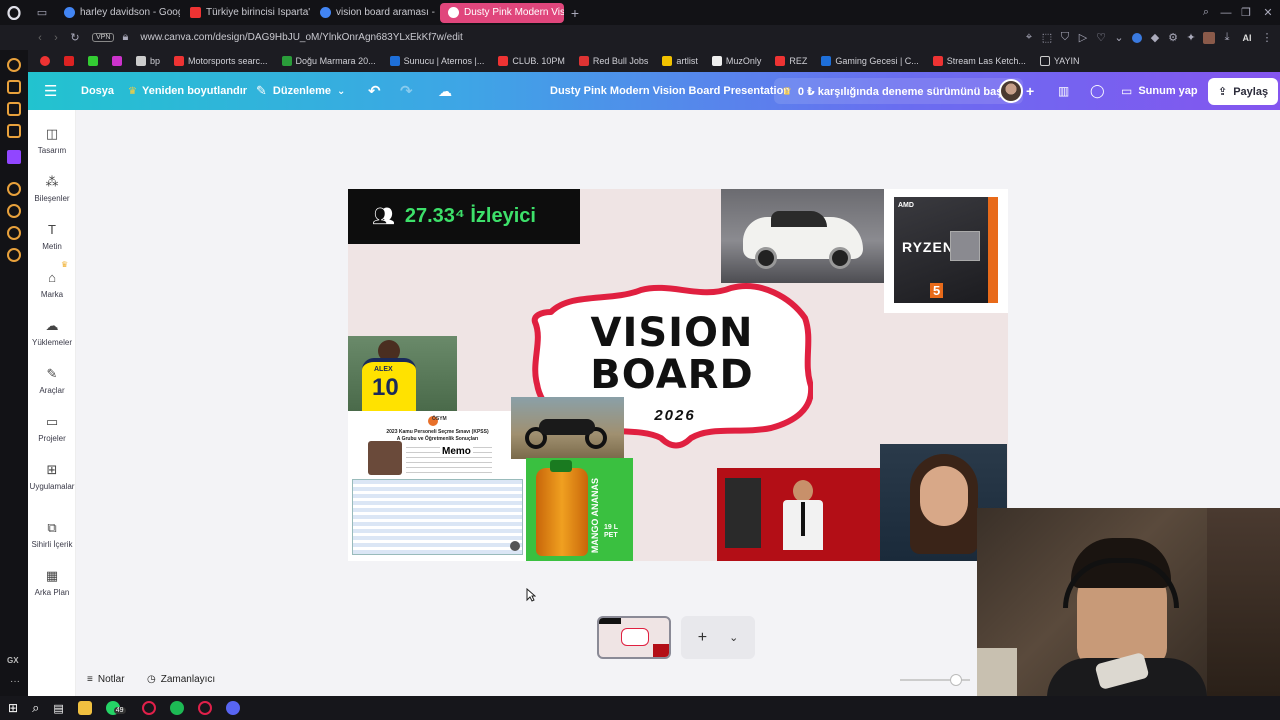 Image resolution: width=1280 pixels, height=720 pixels. Describe the element at coordinates (52, 583) in the screenshot. I see `side-item-background: ▦ Arka Plan` at that location.